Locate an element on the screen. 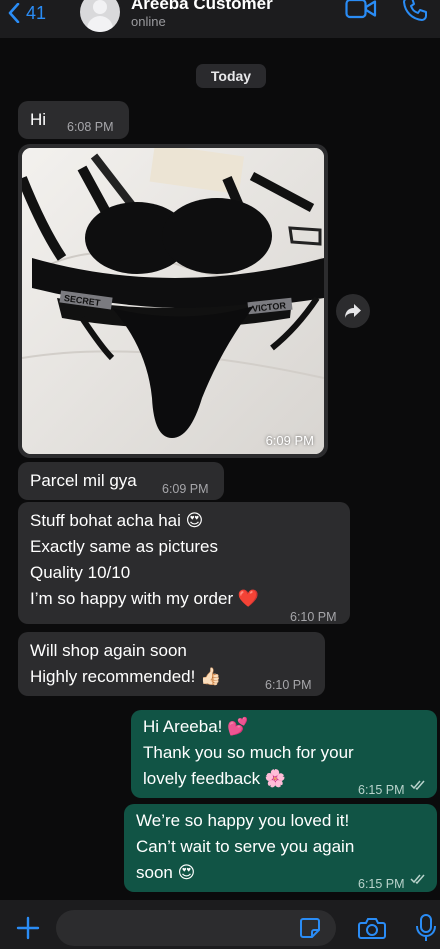 This screenshot has width=440, height=949. message-text: Exactly same as pictures is located at coordinates (124, 546).